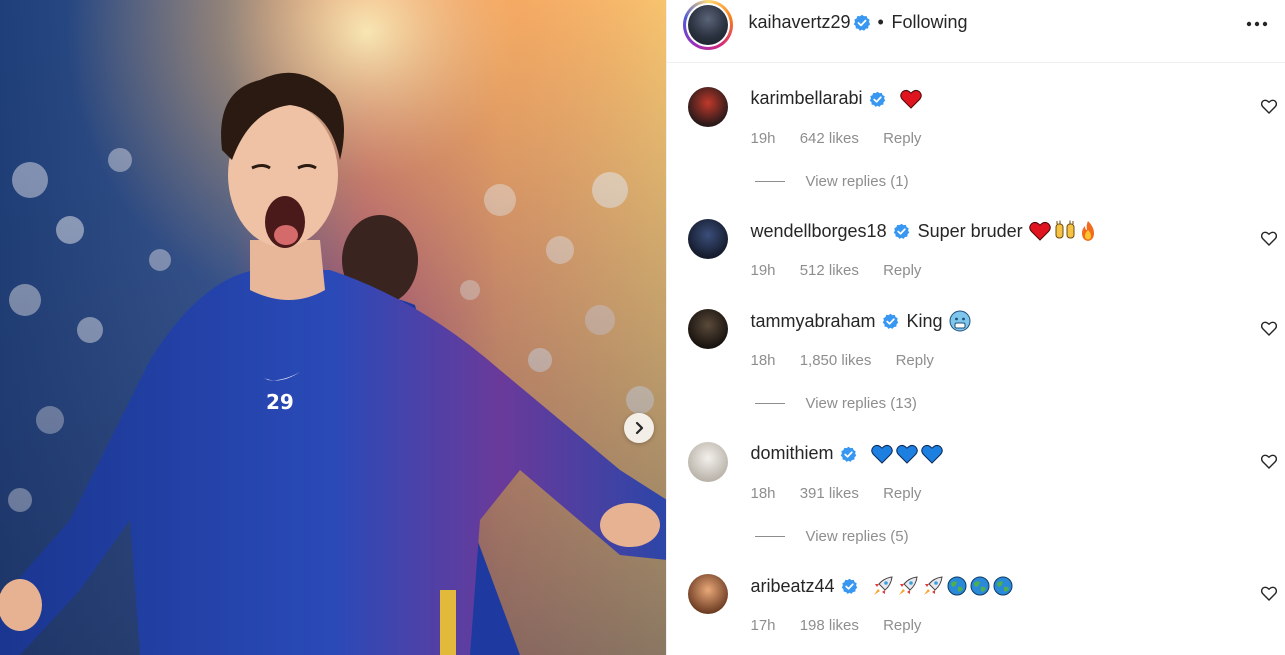 The width and height of the screenshot is (1285, 655). What do you see at coordinates (857, 181) in the screenshot?
I see `view-replies-label: View replies (1)` at bounding box center [857, 181].